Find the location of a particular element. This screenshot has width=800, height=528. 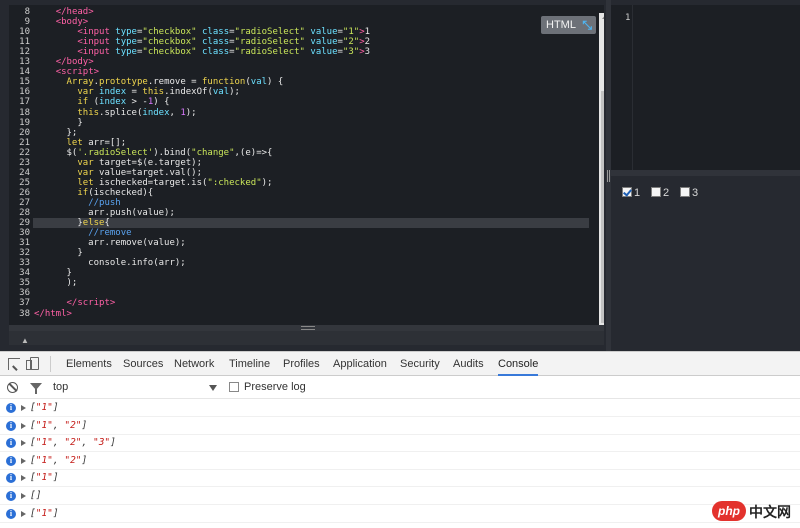

result-checkbox-2: 2 is located at coordinates (660, 193).